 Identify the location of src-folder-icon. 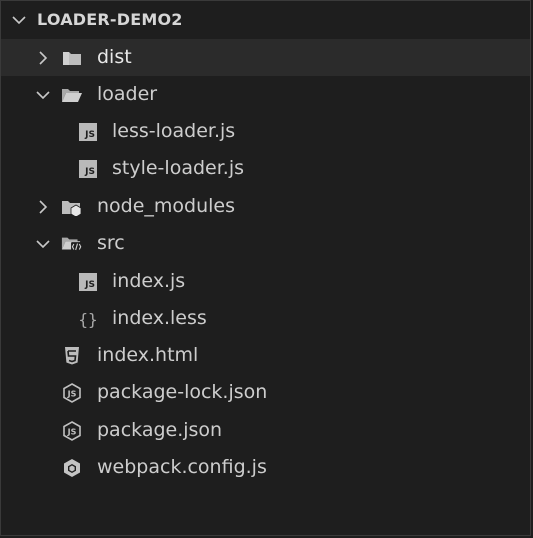
(72, 244).